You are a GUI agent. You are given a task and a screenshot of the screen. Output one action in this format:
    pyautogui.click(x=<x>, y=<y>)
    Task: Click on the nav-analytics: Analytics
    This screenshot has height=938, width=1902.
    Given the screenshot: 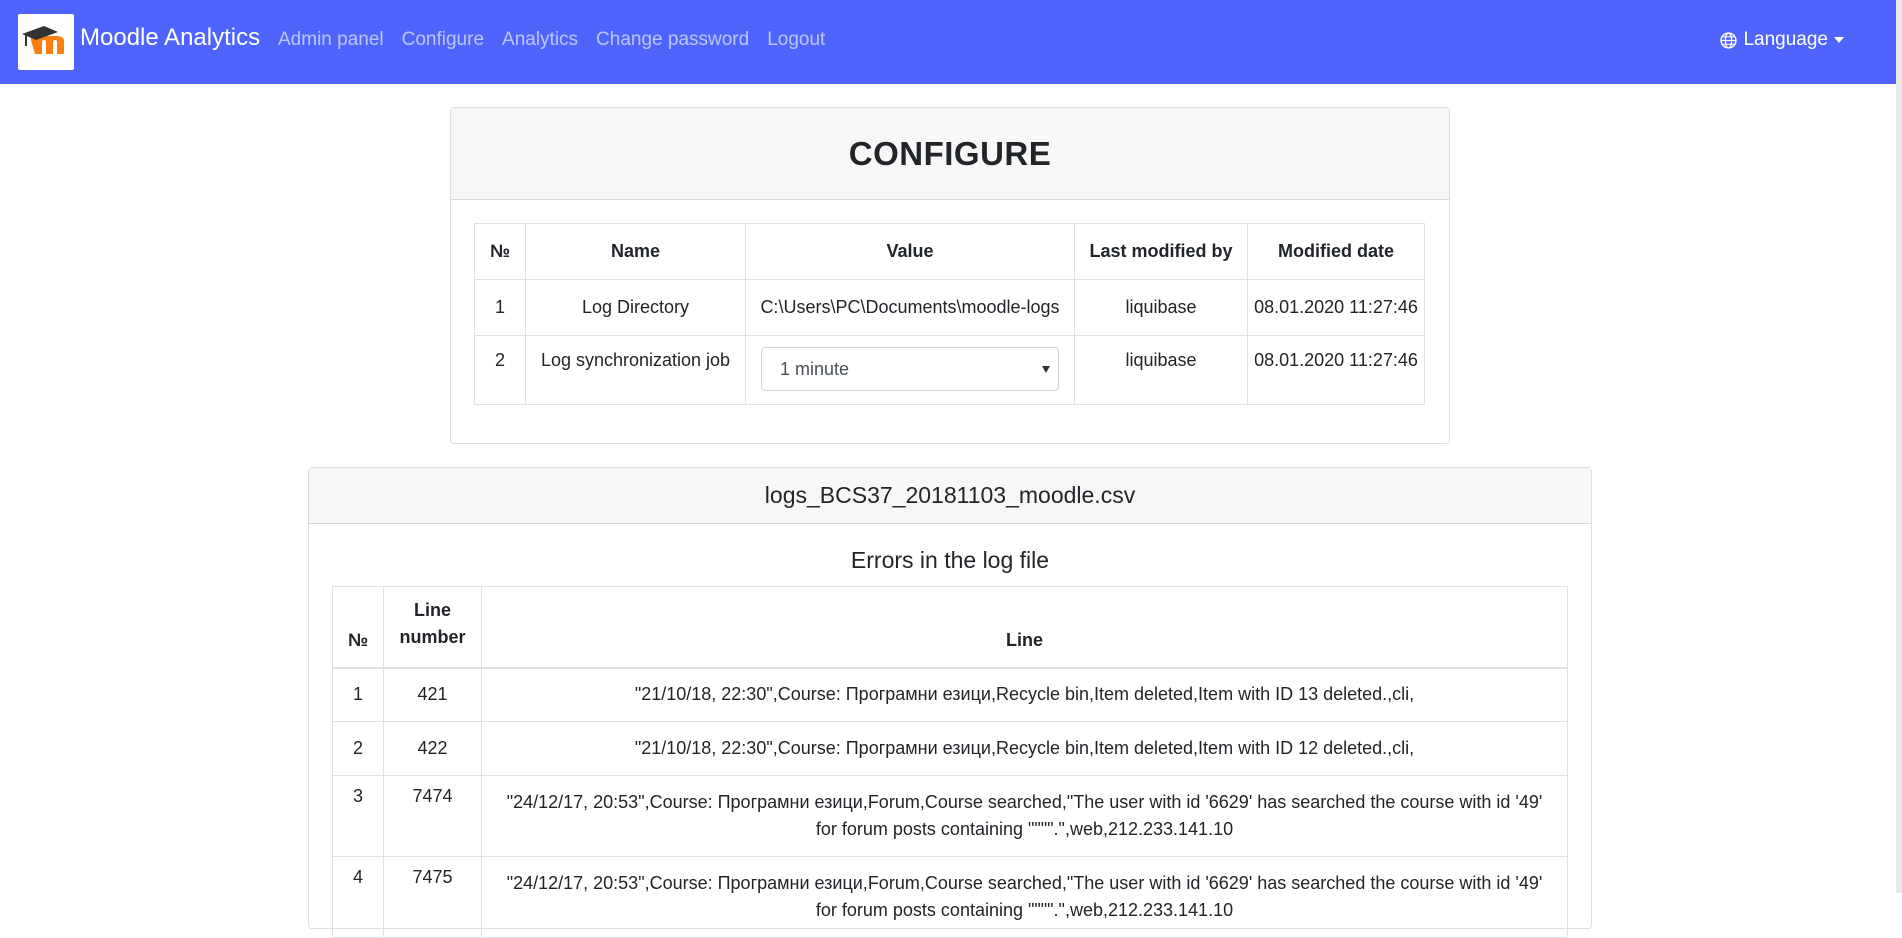 What is the action you would take?
    pyautogui.click(x=540, y=40)
    